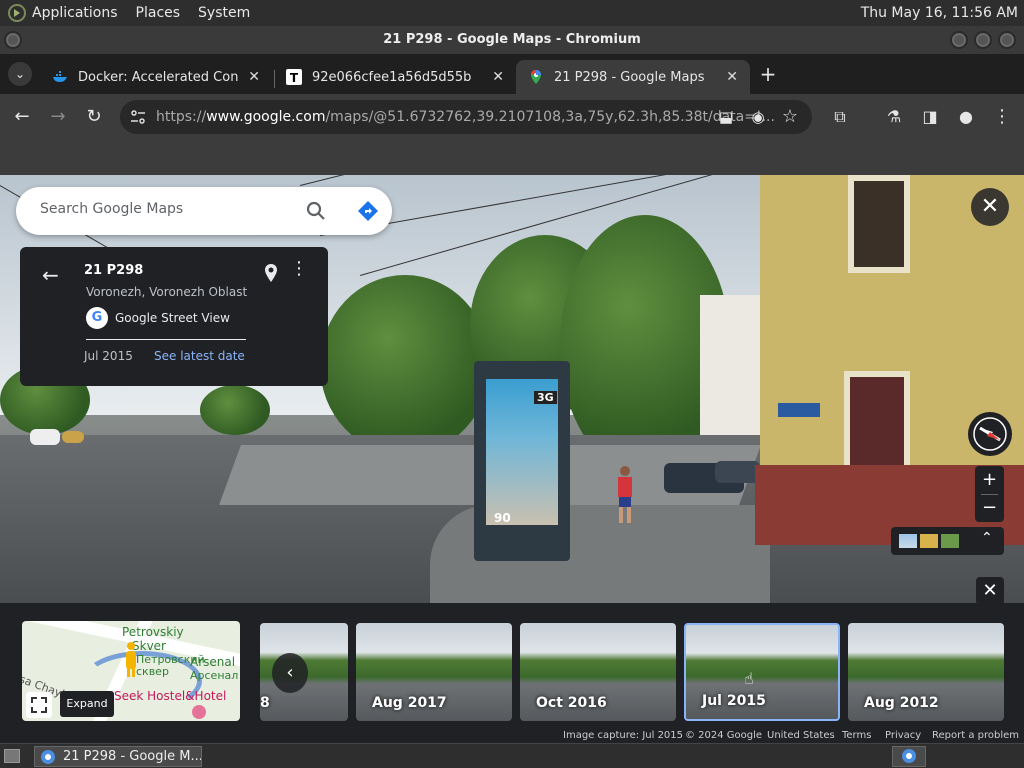 The height and width of the screenshot is (768, 1024). Describe the element at coordinates (1002, 117) in the screenshot. I see `more-menu-icon: ⋮` at that location.